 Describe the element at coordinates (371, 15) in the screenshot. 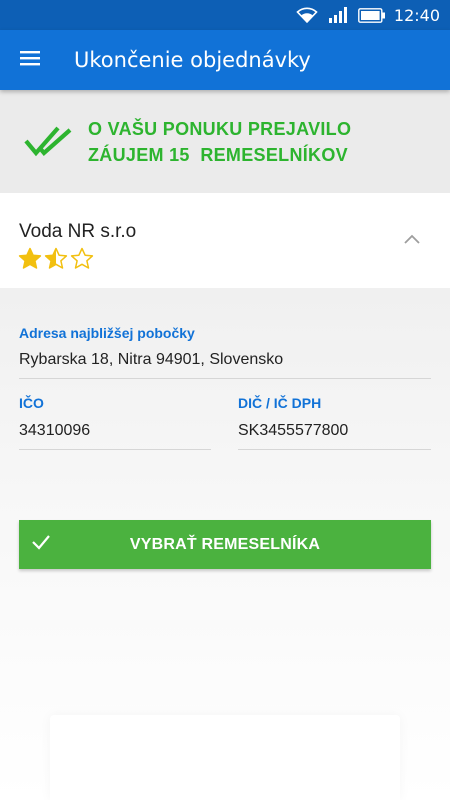

I see `battery-icon` at that location.